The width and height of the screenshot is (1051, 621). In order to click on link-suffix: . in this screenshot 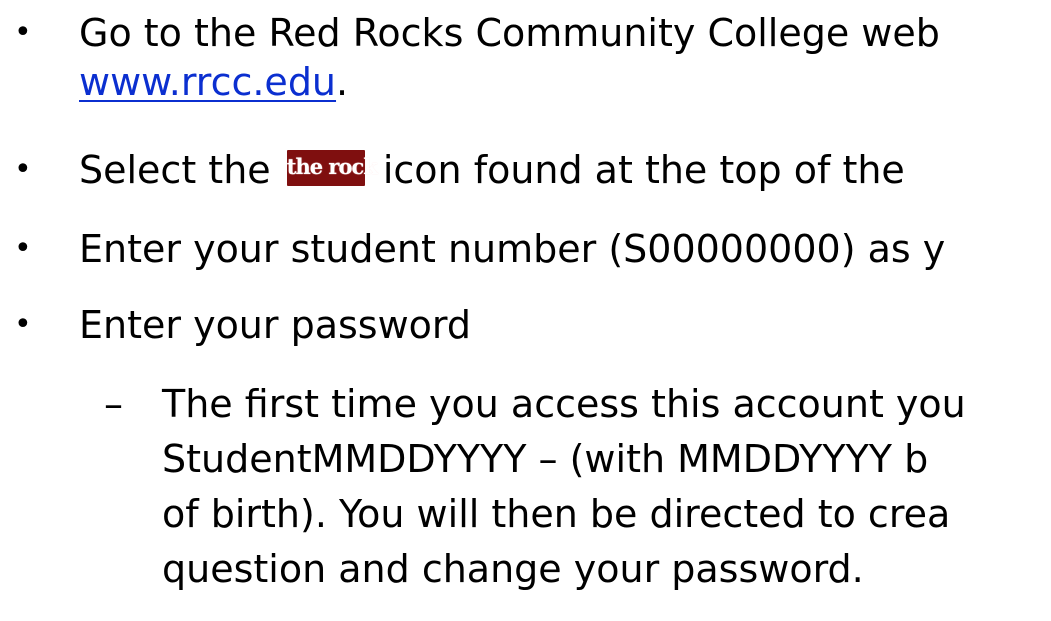, I will do `click(342, 82)`.